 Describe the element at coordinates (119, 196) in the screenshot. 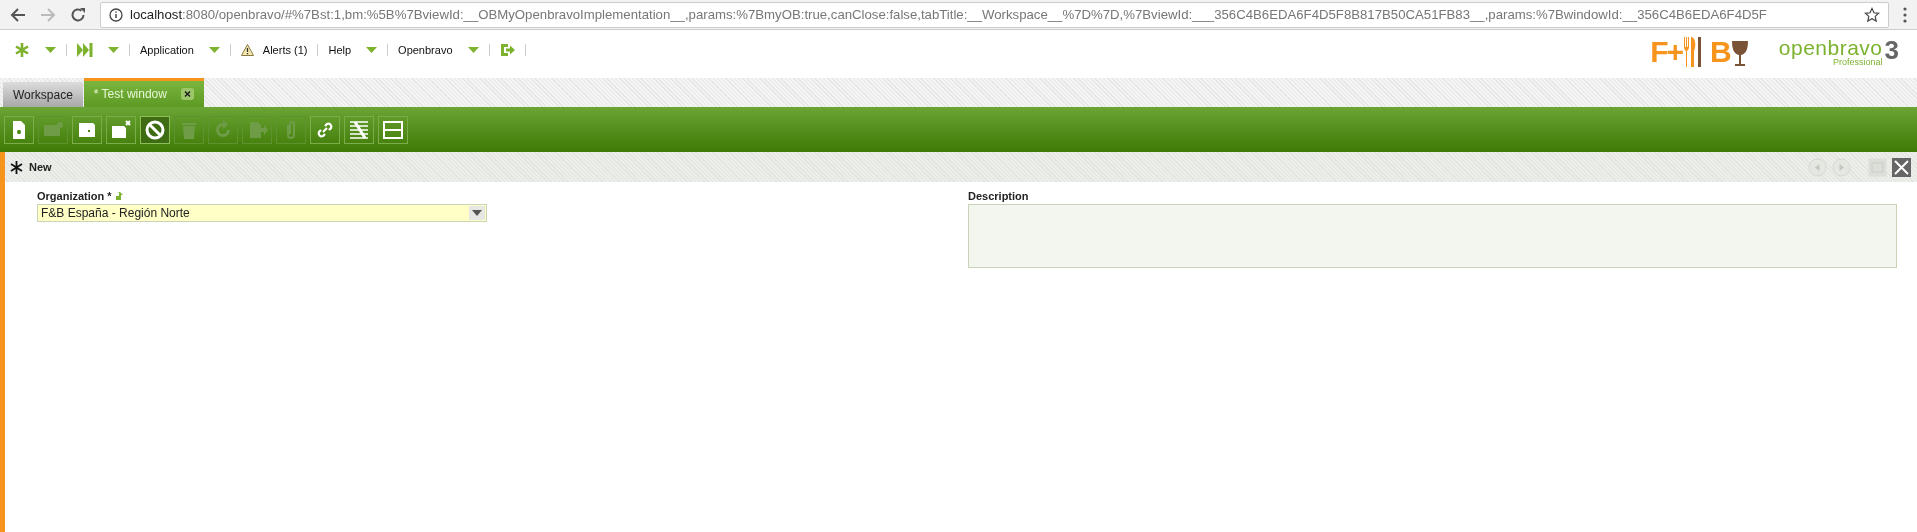

I see `link-arrow-icon` at that location.